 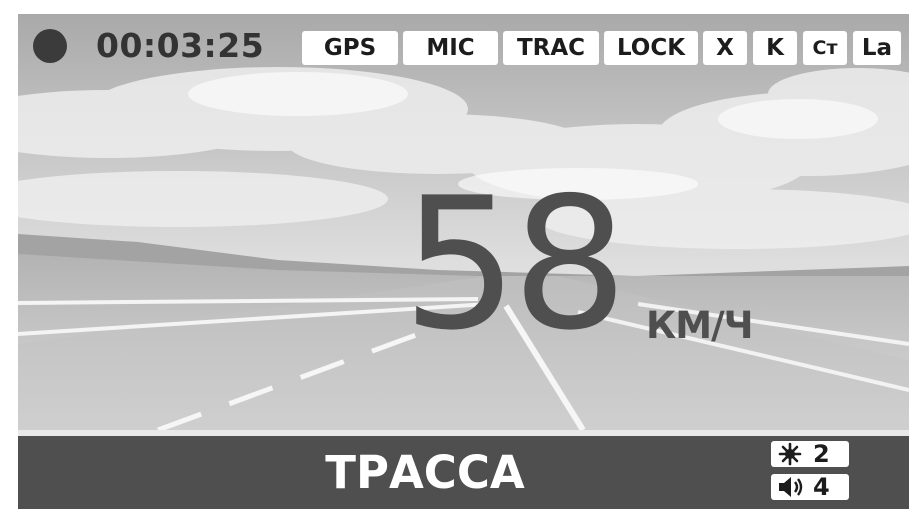 What do you see at coordinates (699, 325) in the screenshot?
I see `speed-unit: КМ/Ч` at bounding box center [699, 325].